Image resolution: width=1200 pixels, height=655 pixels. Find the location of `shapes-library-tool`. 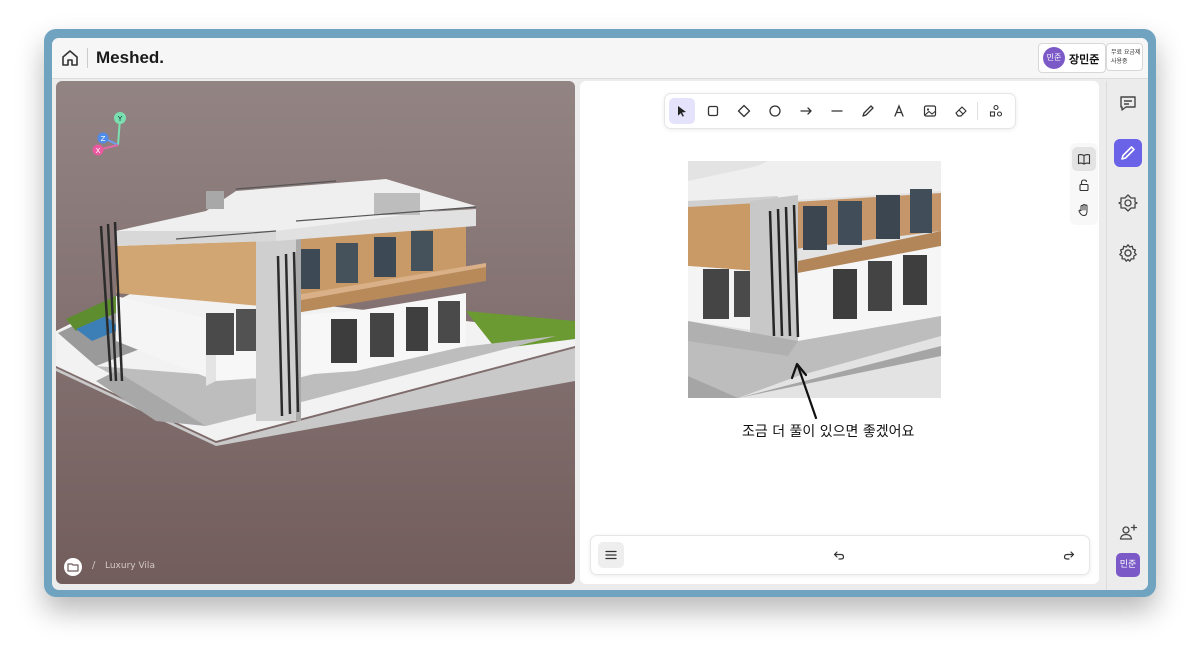

shapes-library-tool is located at coordinates (996, 111).